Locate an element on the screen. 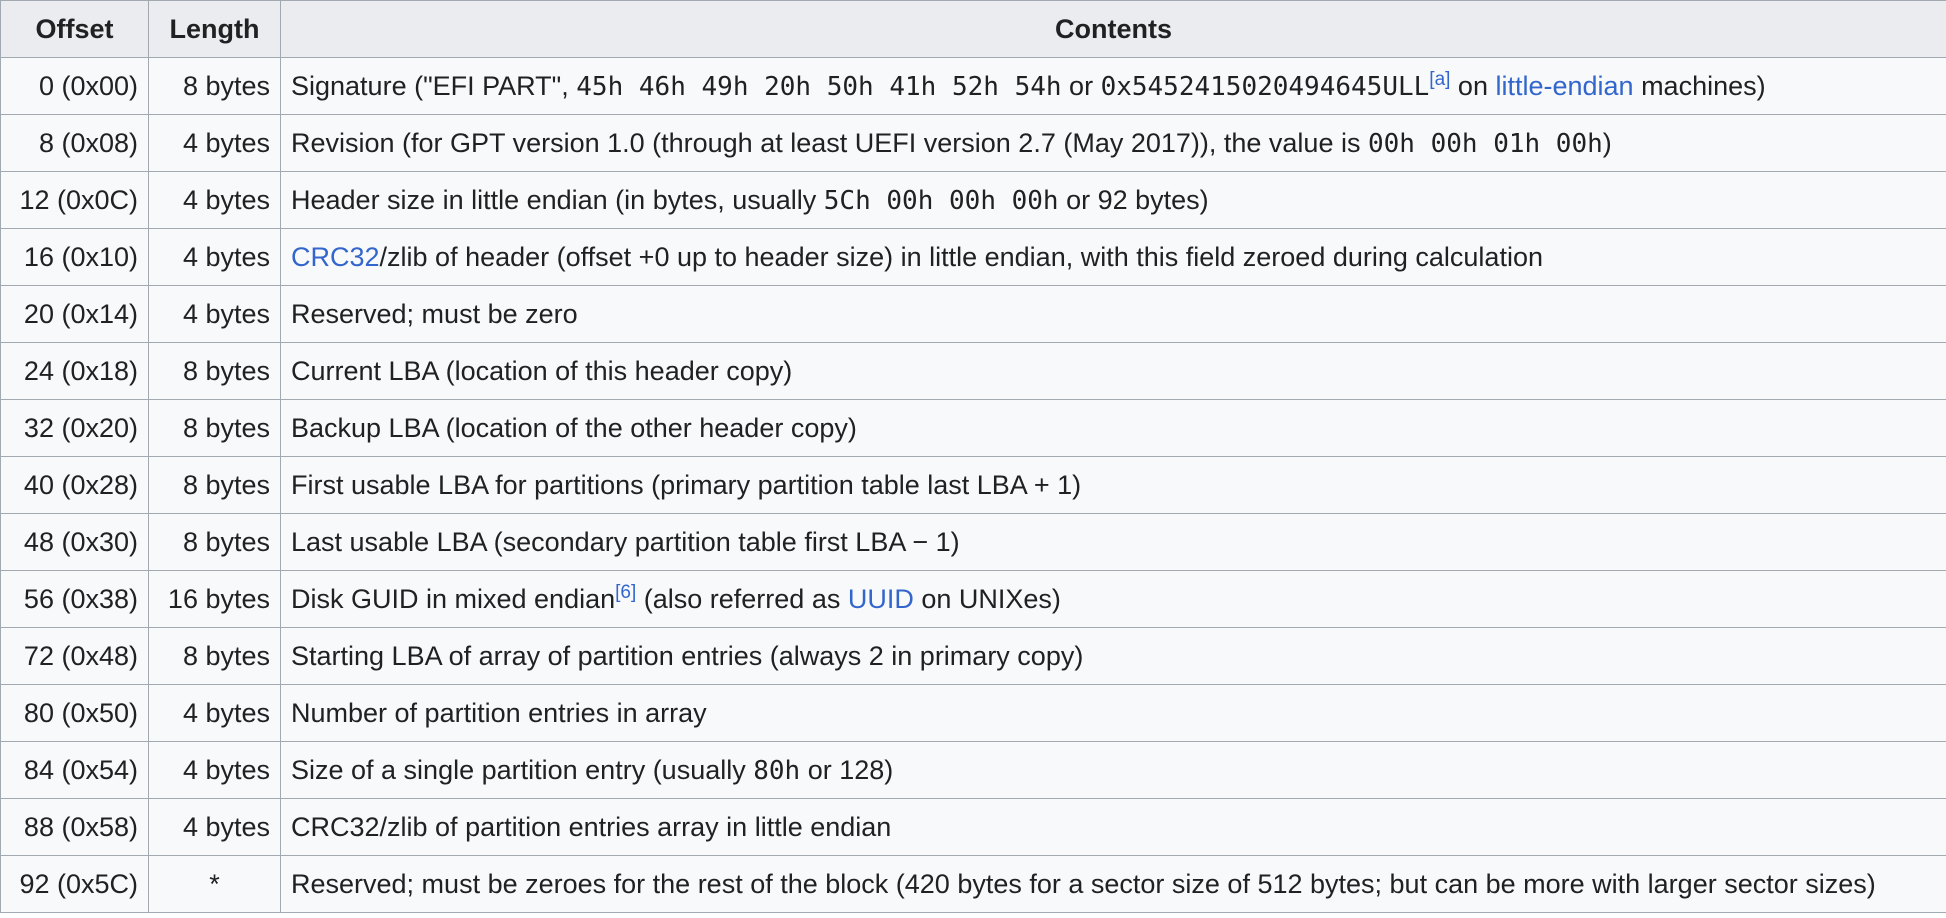 The height and width of the screenshot is (918, 1946). footnote-reference: [6] is located at coordinates (625, 592).